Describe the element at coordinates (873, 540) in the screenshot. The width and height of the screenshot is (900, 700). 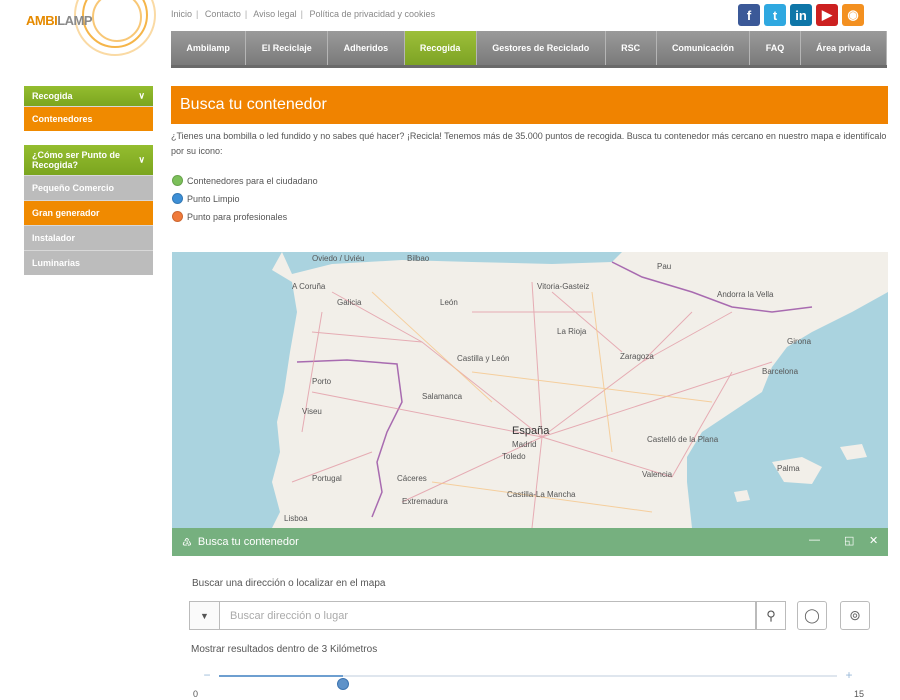
I see `close-button: ✕` at that location.